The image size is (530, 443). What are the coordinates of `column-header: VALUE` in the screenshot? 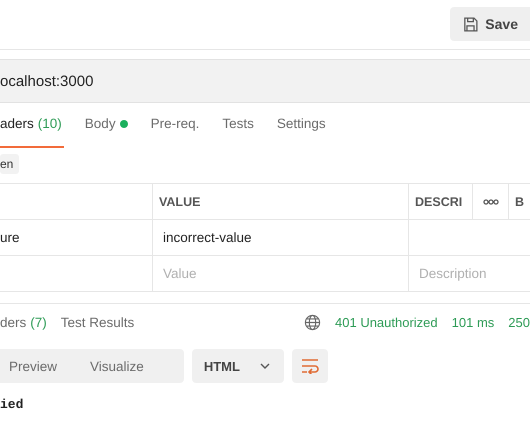 It's located at (280, 202).